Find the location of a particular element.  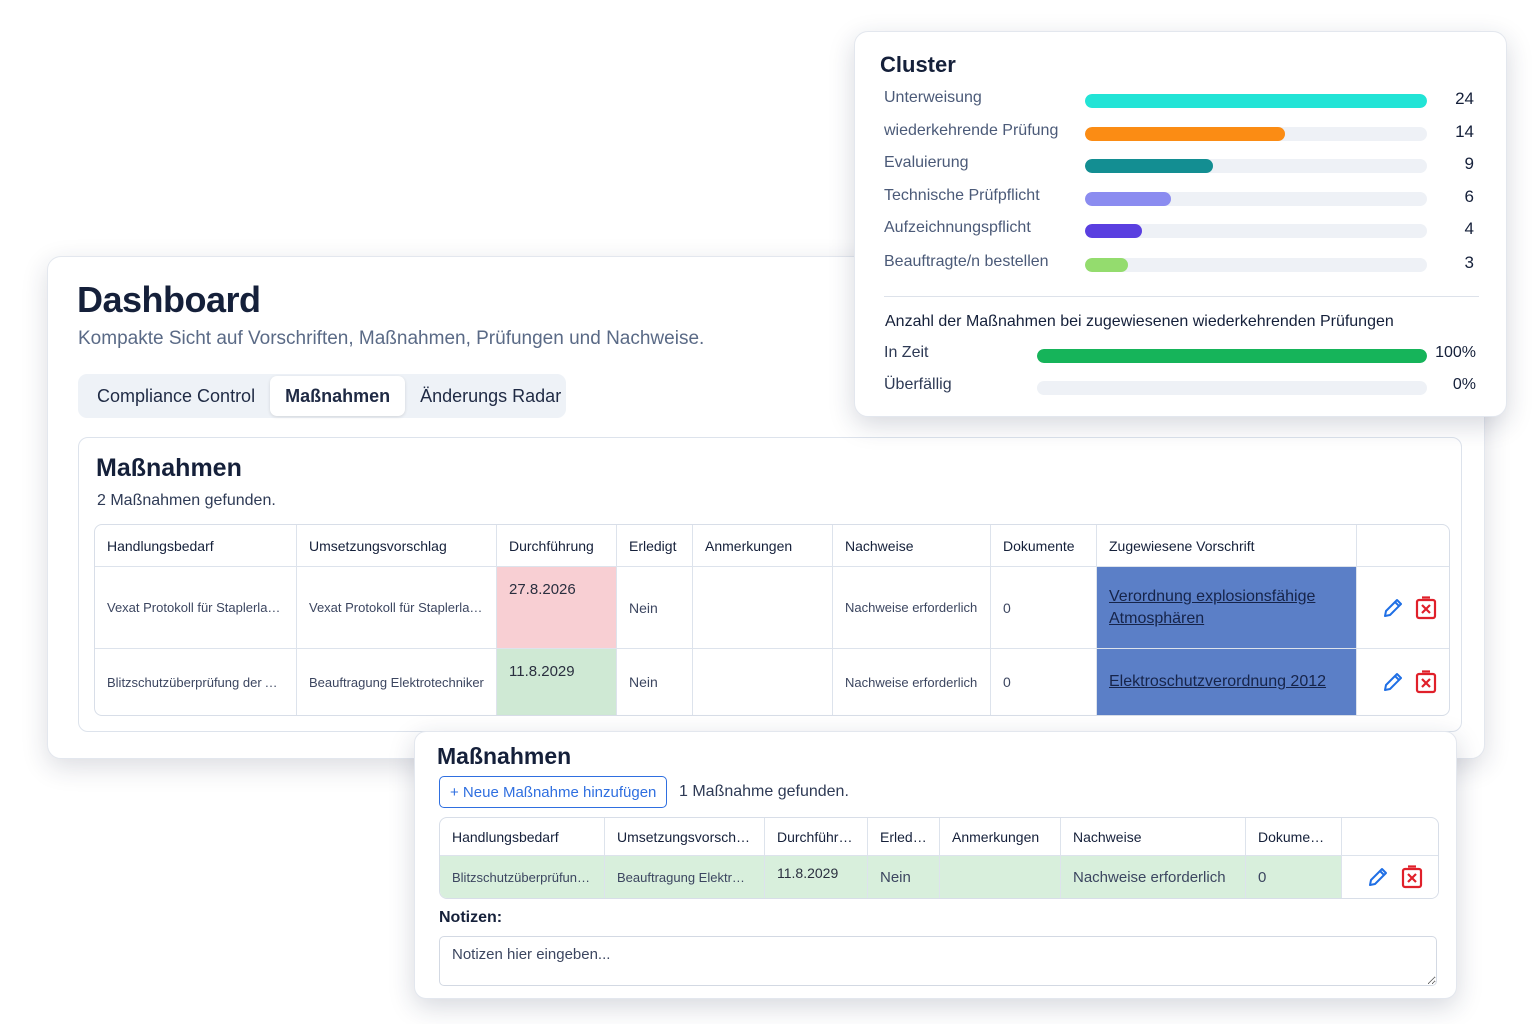

cluster-row: Aufzeichnungspflicht 4 is located at coordinates (1181, 229).